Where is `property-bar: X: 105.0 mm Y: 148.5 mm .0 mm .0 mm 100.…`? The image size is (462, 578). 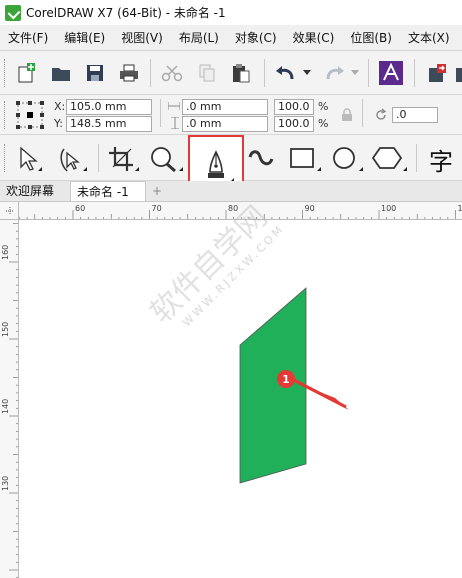 property-bar: X: 105.0 mm Y: 148.5 mm .0 mm .0 mm 100.… is located at coordinates (231, 115).